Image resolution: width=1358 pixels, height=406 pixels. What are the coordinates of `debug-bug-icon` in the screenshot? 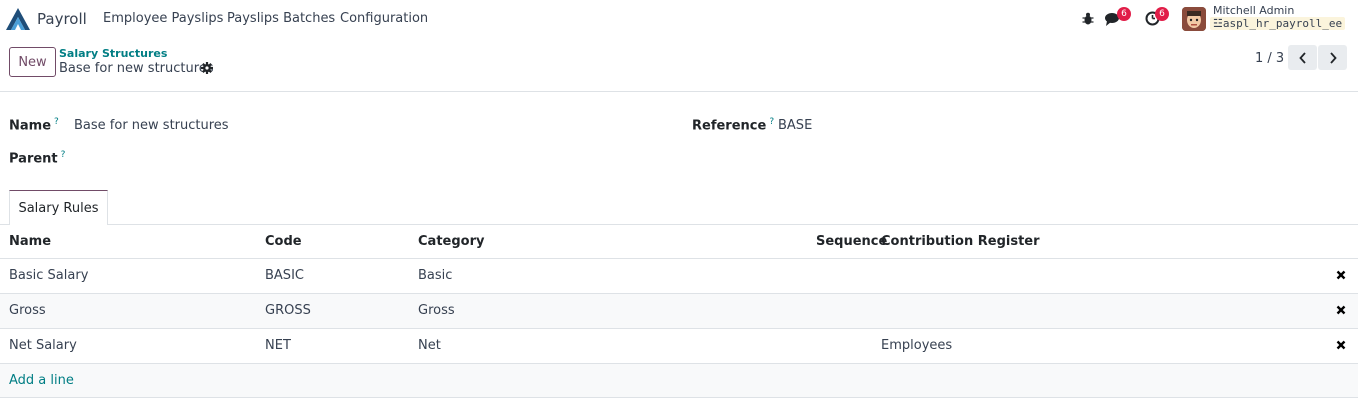 It's located at (1088, 18).